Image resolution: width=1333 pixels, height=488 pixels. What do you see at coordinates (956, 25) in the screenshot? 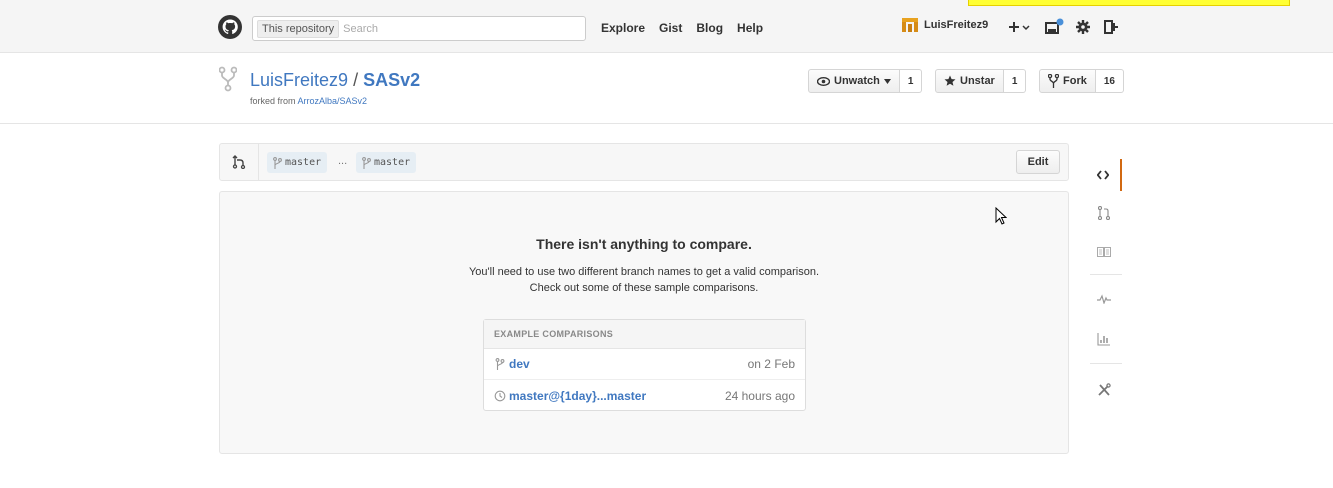
I see `username: LuisFreitez9` at bounding box center [956, 25].